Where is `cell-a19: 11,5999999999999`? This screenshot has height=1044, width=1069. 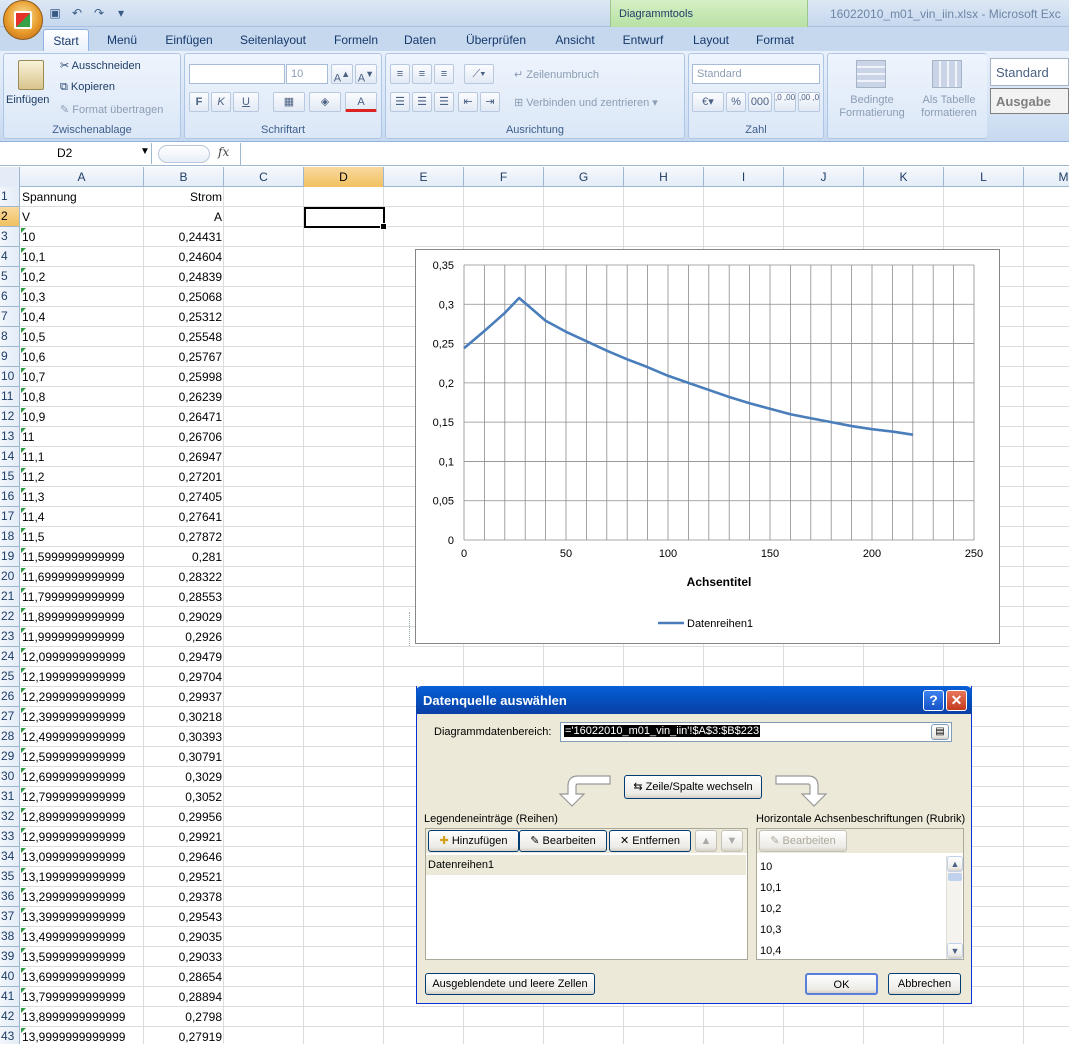
cell-a19: 11,5999999999999 is located at coordinates (83, 557).